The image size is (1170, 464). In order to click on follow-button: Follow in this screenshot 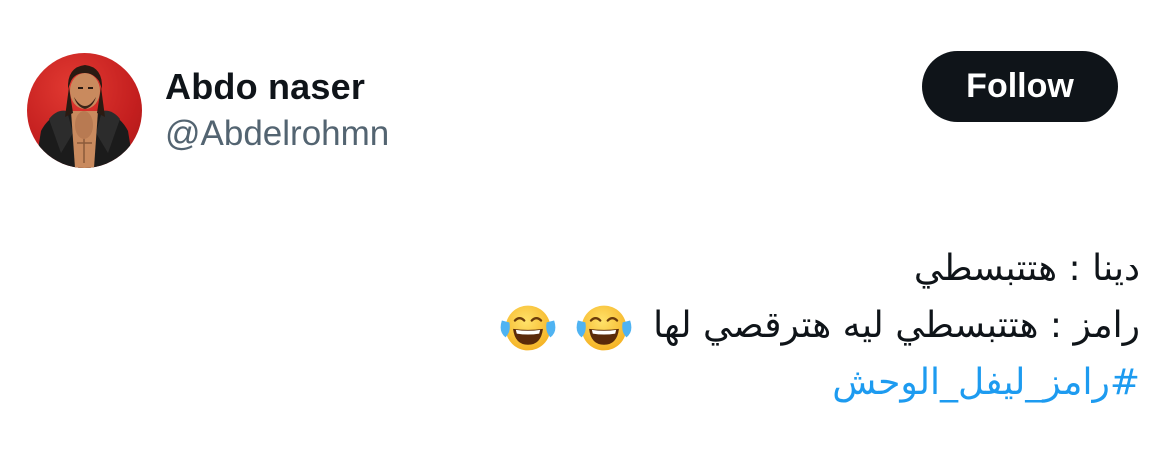, I will do `click(1020, 86)`.